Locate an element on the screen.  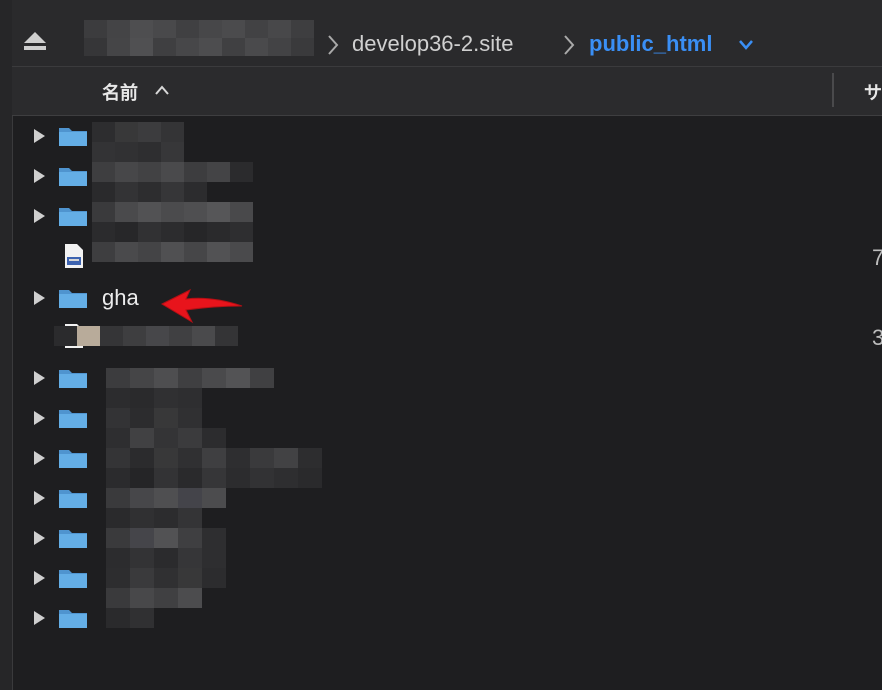
item-name: gha is located at coordinates (120, 297).